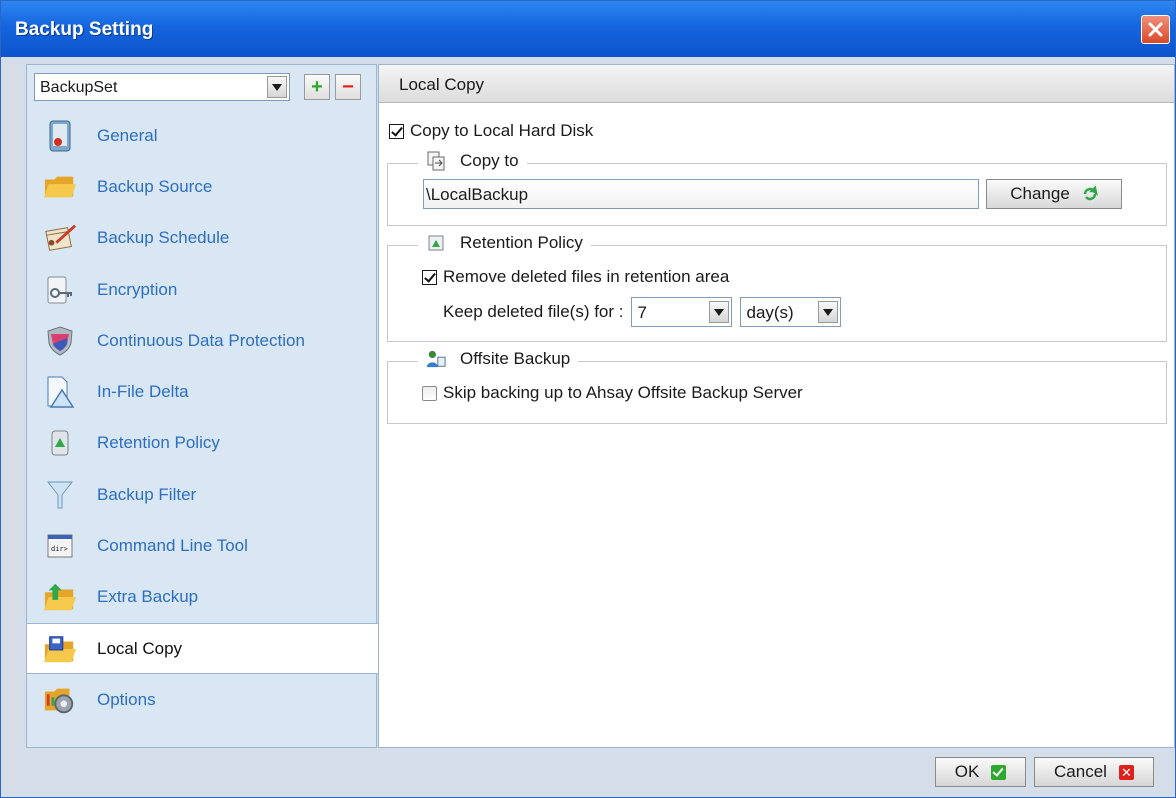 The width and height of the screenshot is (1176, 798). What do you see at coordinates (436, 161) in the screenshot?
I see `copy-icon` at bounding box center [436, 161].